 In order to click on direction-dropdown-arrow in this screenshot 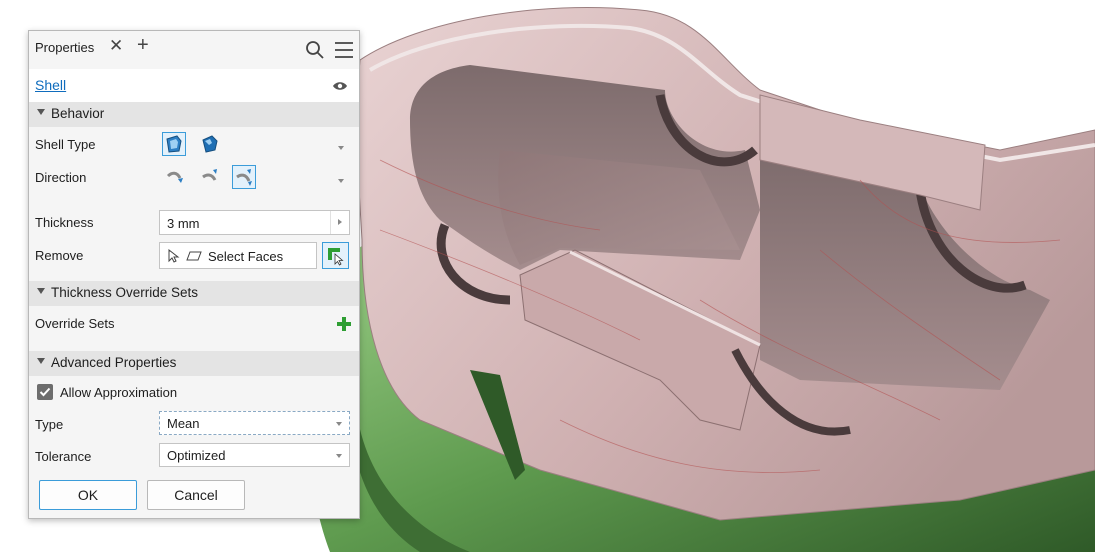, I will do `click(341, 181)`.